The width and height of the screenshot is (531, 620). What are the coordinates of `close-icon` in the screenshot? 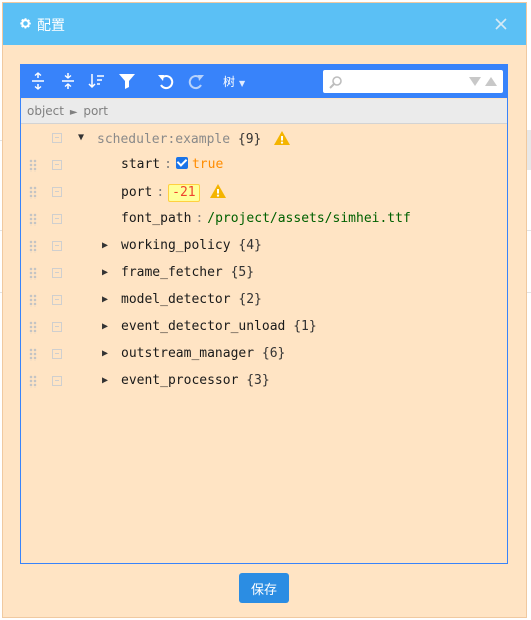 It's located at (501, 24).